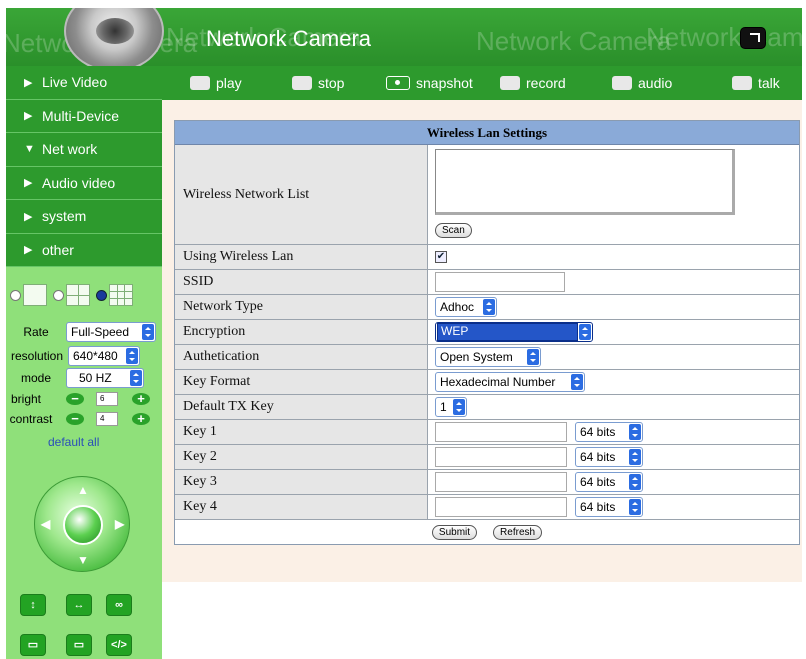 The image size is (806, 659). What do you see at coordinates (500, 282) in the screenshot?
I see `ssid-input` at bounding box center [500, 282].